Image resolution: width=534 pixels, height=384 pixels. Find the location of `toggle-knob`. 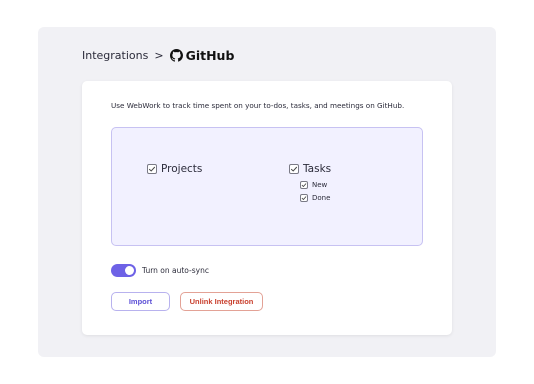

toggle-knob is located at coordinates (129, 270).